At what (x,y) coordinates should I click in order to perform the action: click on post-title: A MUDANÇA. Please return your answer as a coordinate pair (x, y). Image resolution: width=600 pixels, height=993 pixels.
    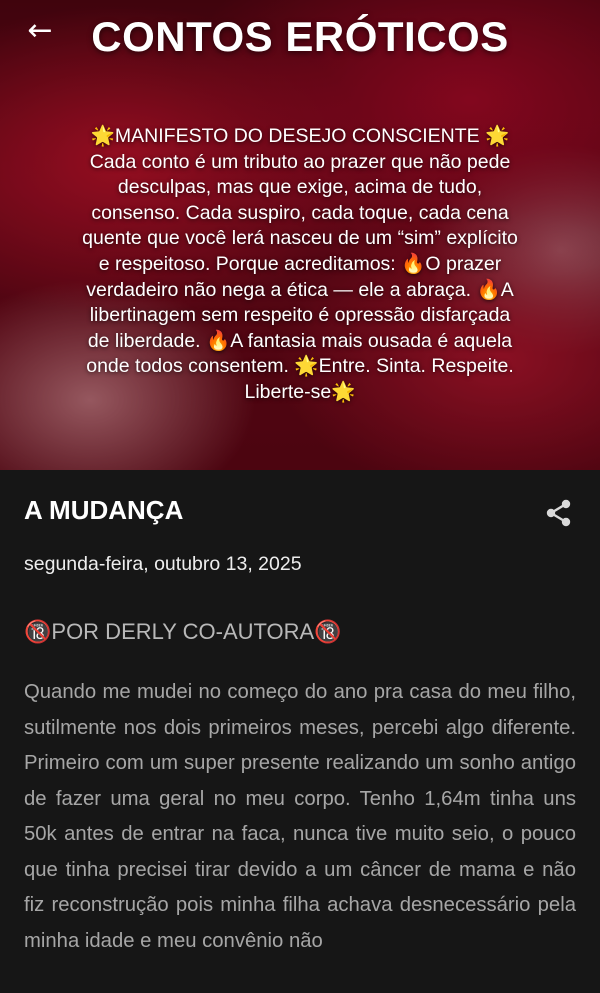
    Looking at the image, I should click on (104, 510).